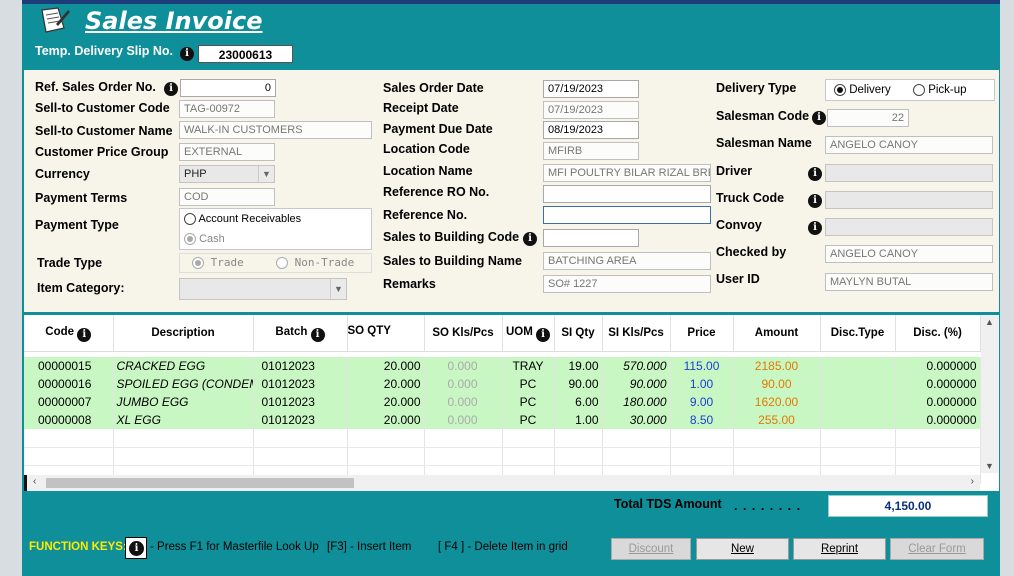  What do you see at coordinates (502, 483) in the screenshot?
I see `horizontal-scrollbar: ‹ ›` at bounding box center [502, 483].